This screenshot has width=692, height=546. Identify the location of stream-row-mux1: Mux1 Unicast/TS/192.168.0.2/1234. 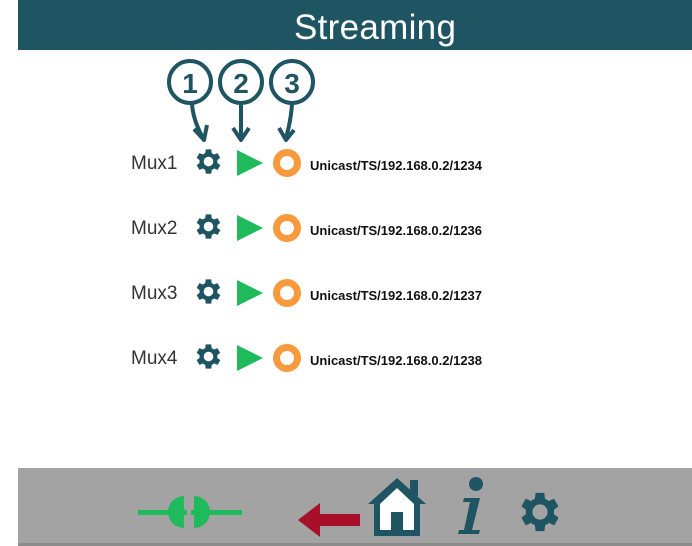
(346, 163).